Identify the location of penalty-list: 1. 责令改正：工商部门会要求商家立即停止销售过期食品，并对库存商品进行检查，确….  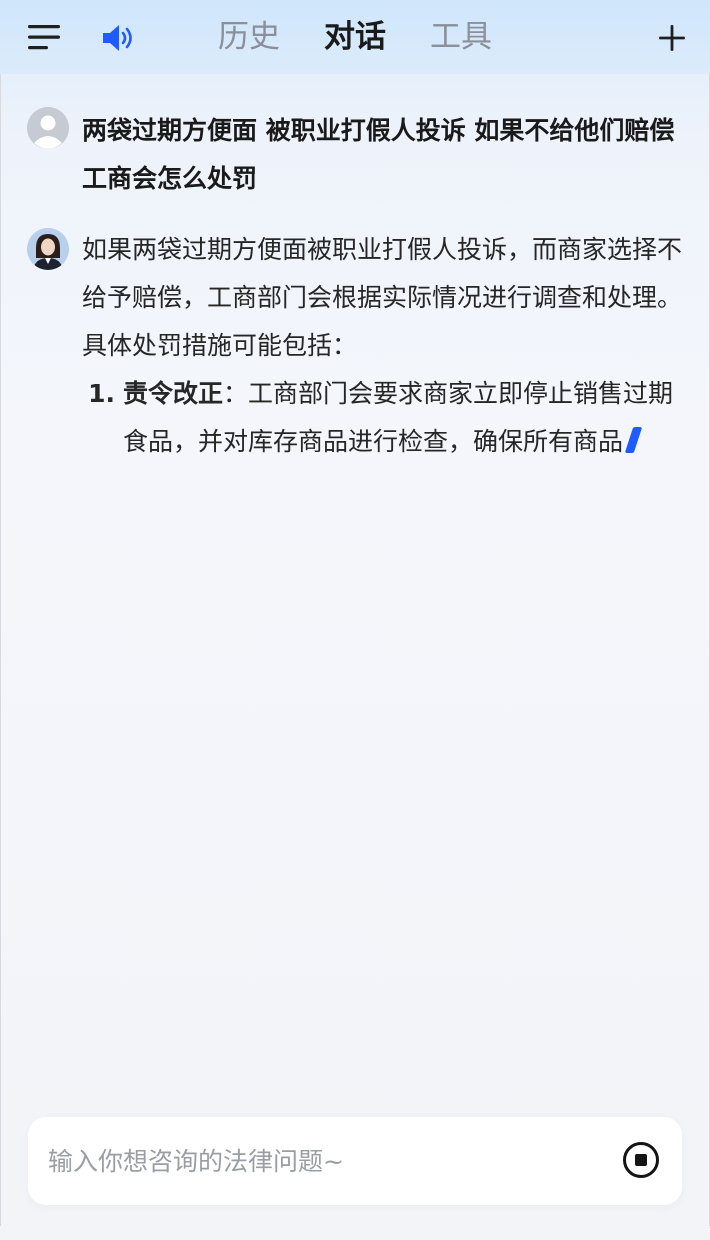
(382, 418).